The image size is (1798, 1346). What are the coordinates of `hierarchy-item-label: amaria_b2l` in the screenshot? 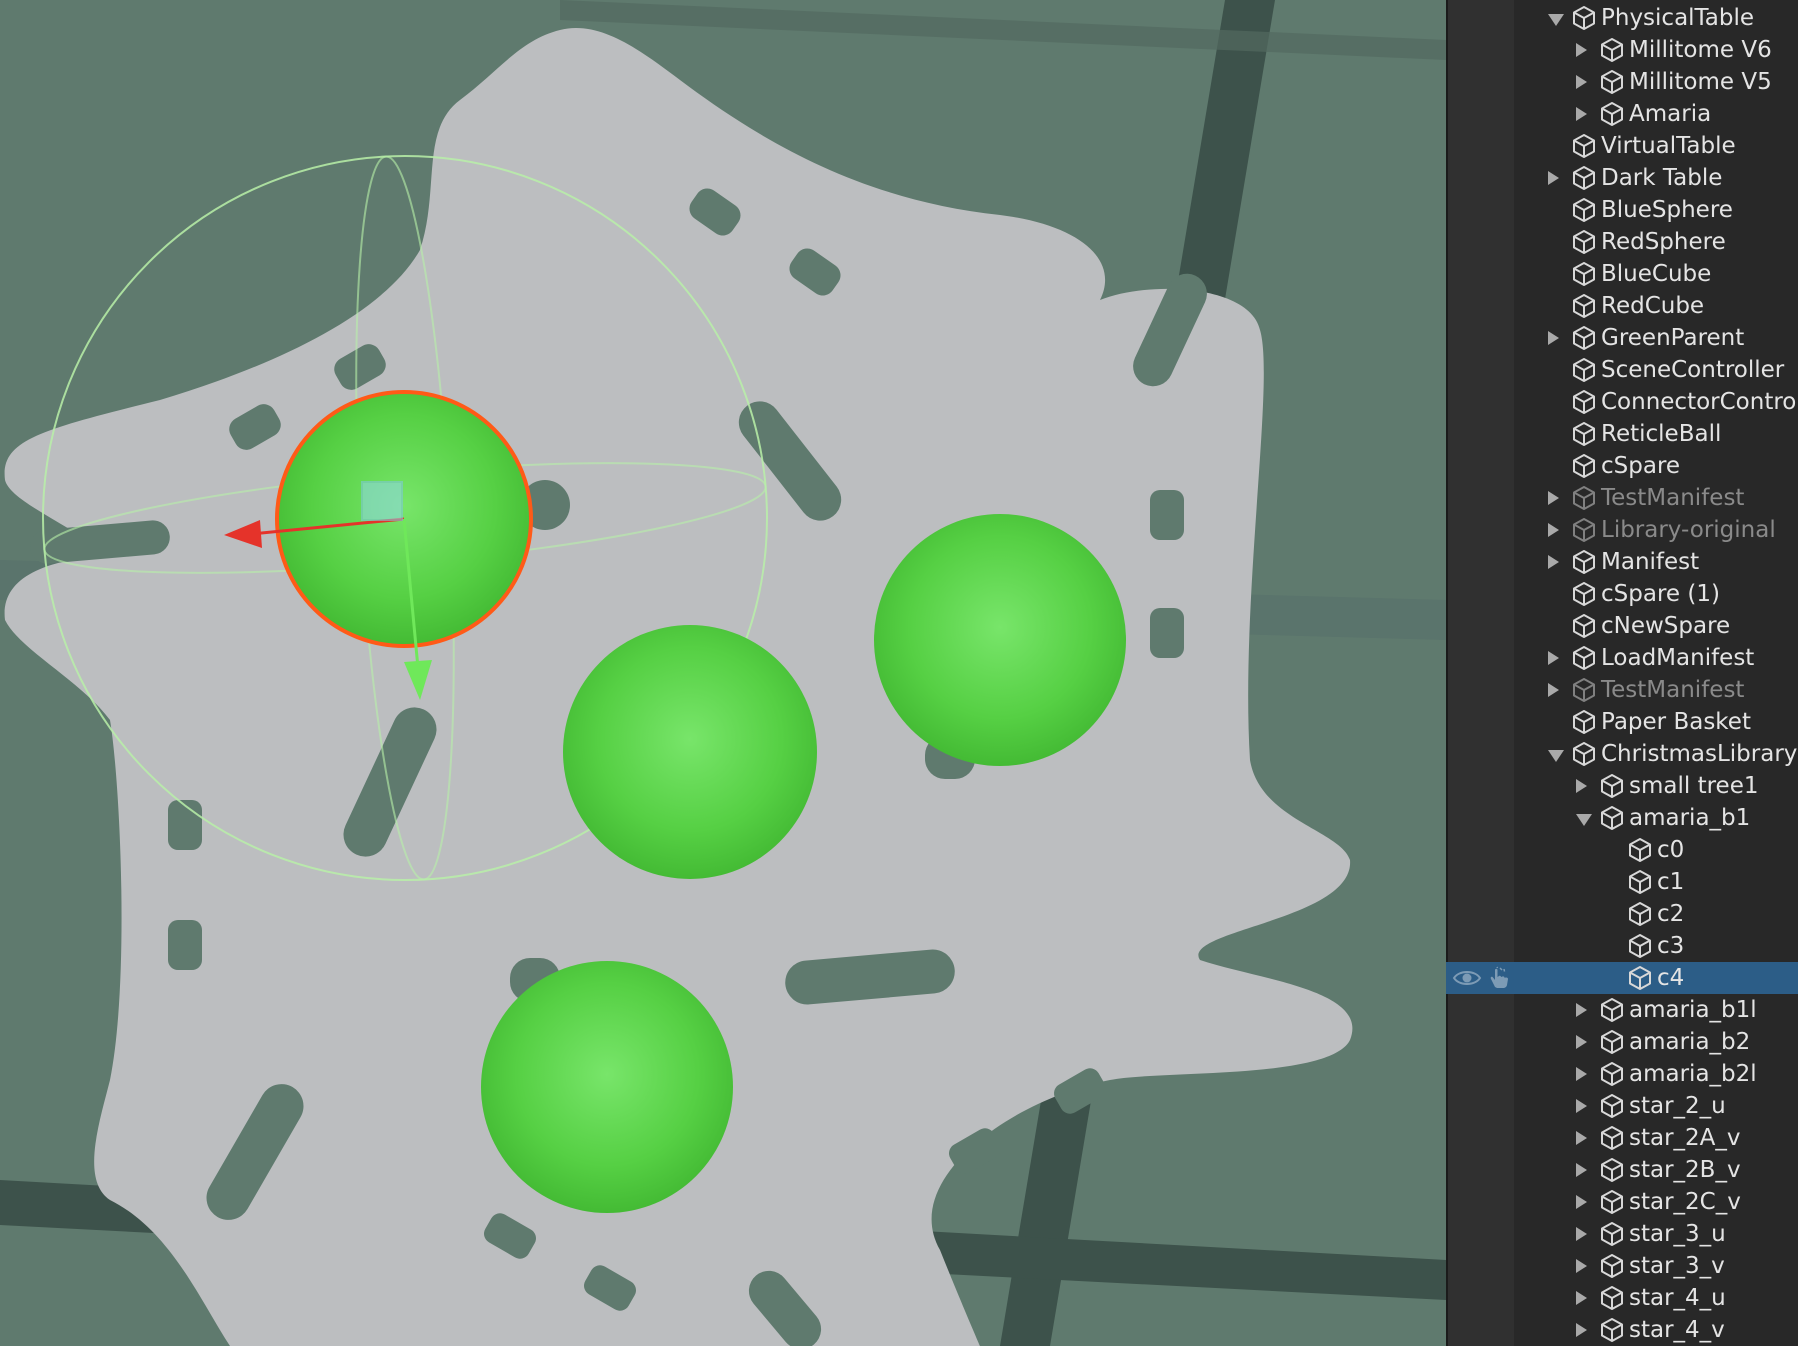 It's located at (1693, 1074).